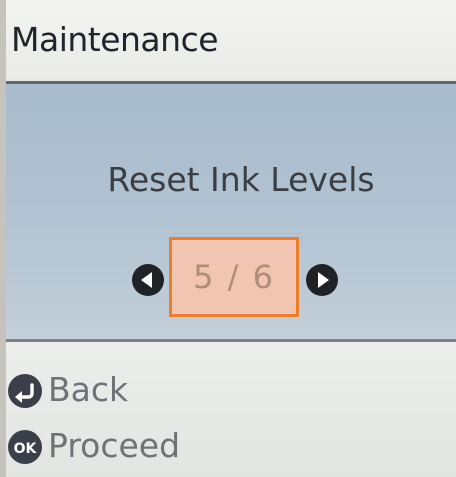 The height and width of the screenshot is (477, 456). Describe the element at coordinates (234, 277) in the screenshot. I see `page-indicator: 5 / 6` at that location.